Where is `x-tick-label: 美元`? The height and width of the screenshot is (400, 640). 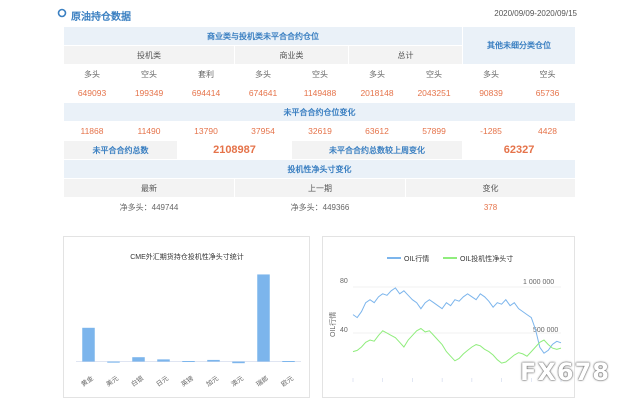 x-tick-label: 美元 is located at coordinates (112, 380).